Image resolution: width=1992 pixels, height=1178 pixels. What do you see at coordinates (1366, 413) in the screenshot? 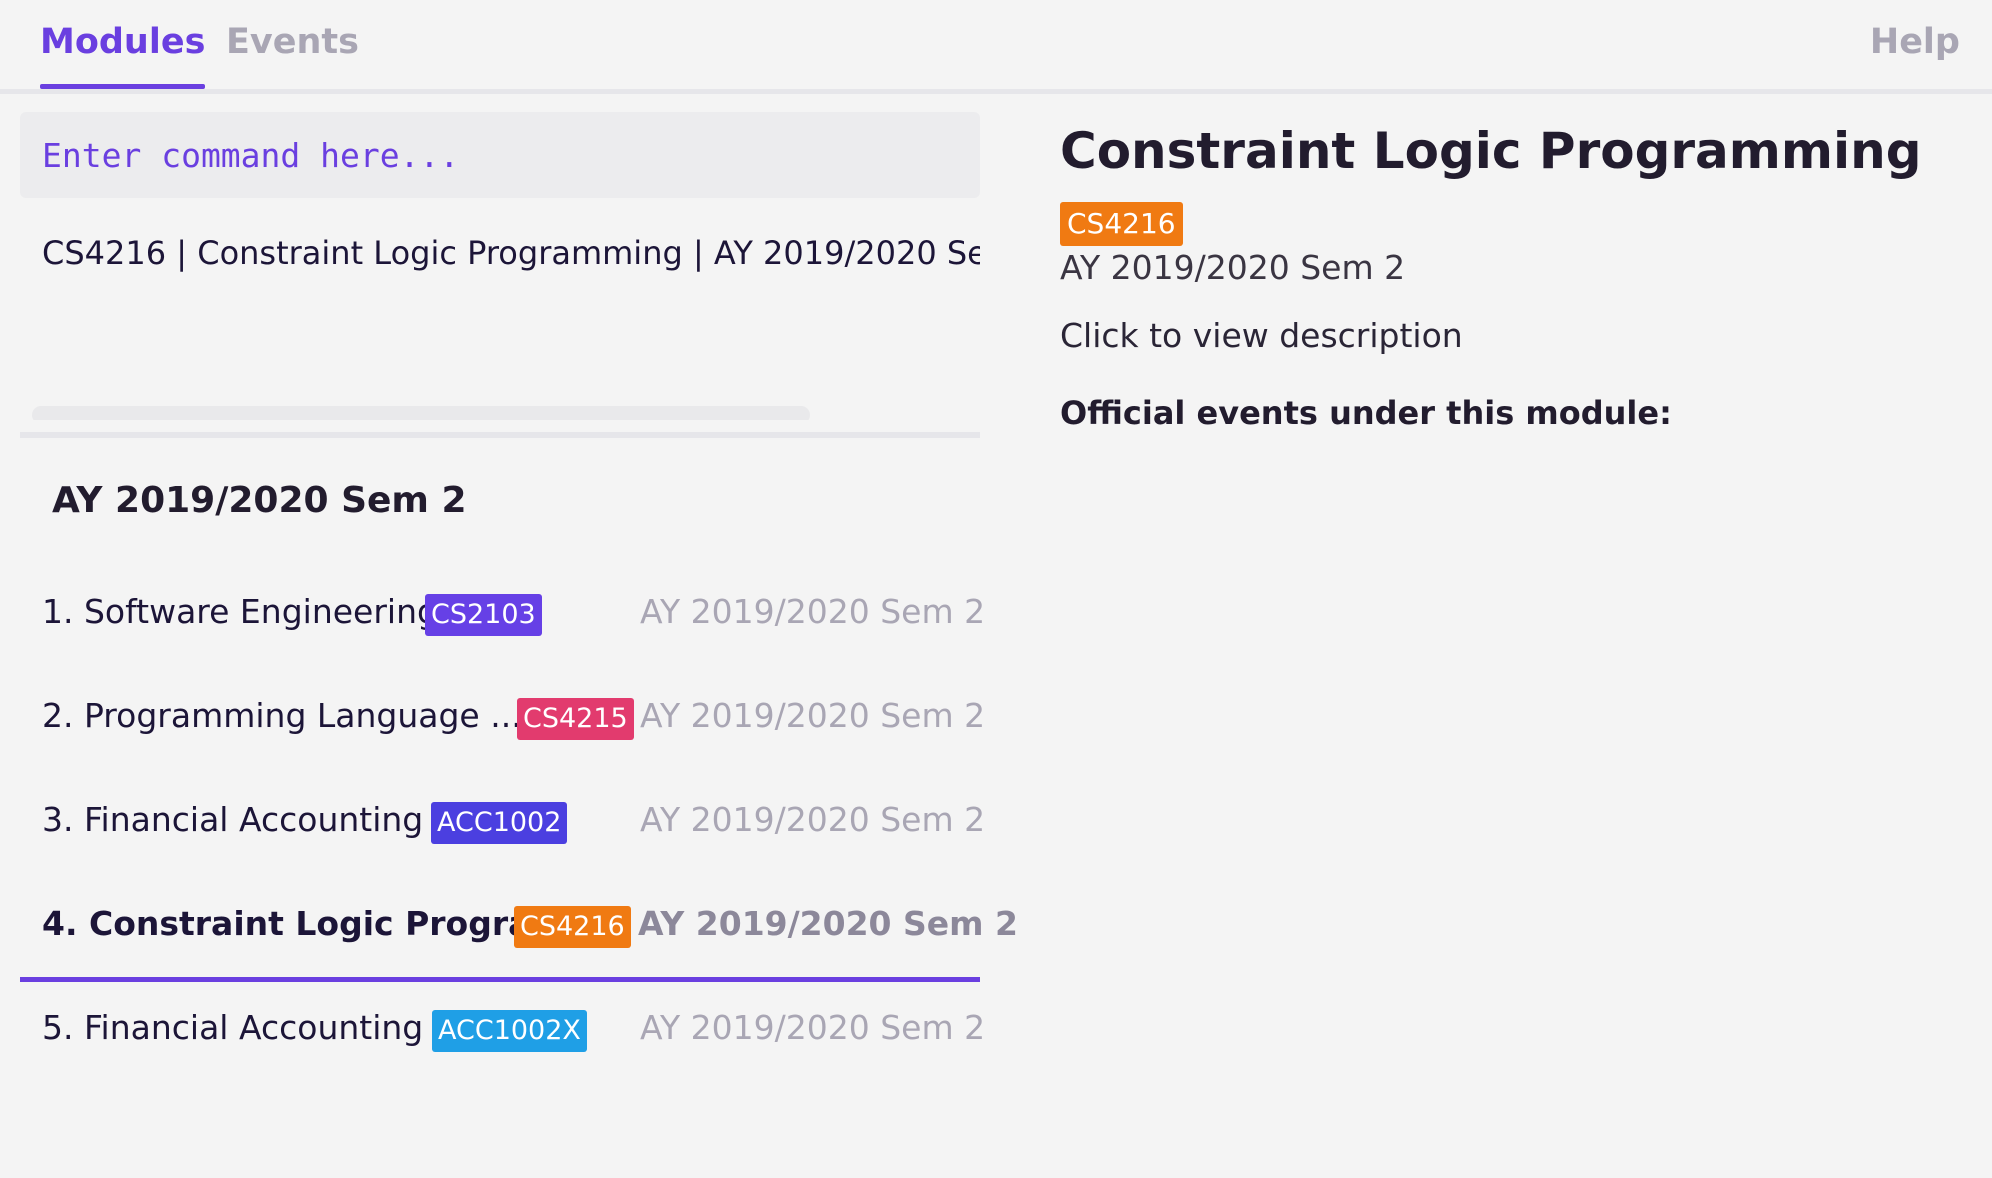
I see `official-events-label: Official events under this module:` at bounding box center [1366, 413].